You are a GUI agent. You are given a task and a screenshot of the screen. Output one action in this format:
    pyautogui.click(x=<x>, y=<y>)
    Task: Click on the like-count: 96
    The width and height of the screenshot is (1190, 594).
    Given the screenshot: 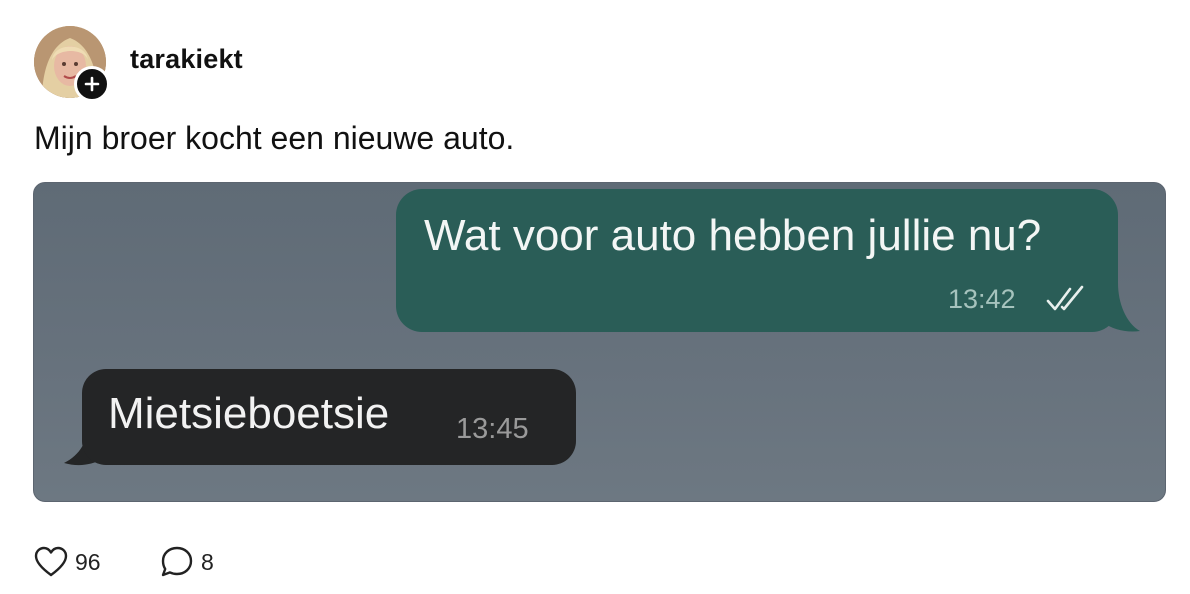 What is the action you would take?
    pyautogui.click(x=88, y=561)
    